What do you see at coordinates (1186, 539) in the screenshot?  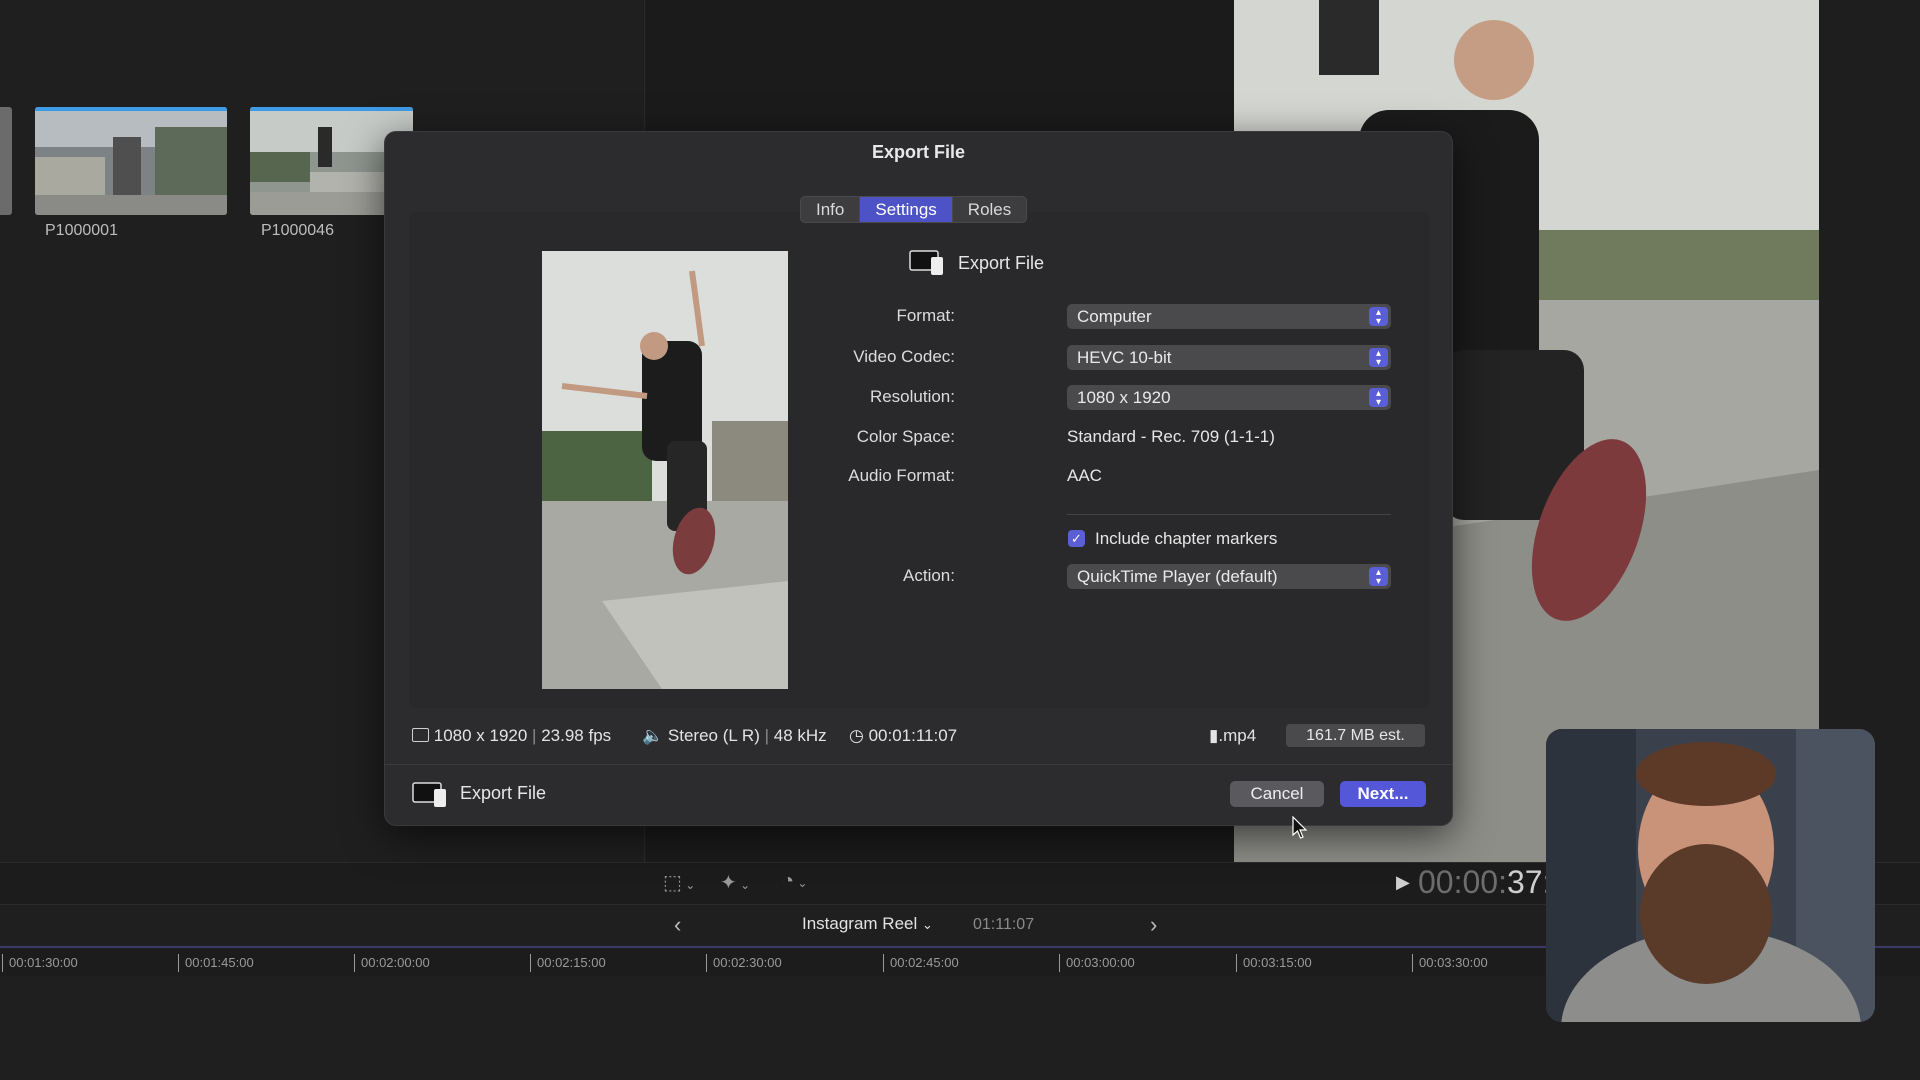 I see `chapter-markers-label: Include chapter markers` at bounding box center [1186, 539].